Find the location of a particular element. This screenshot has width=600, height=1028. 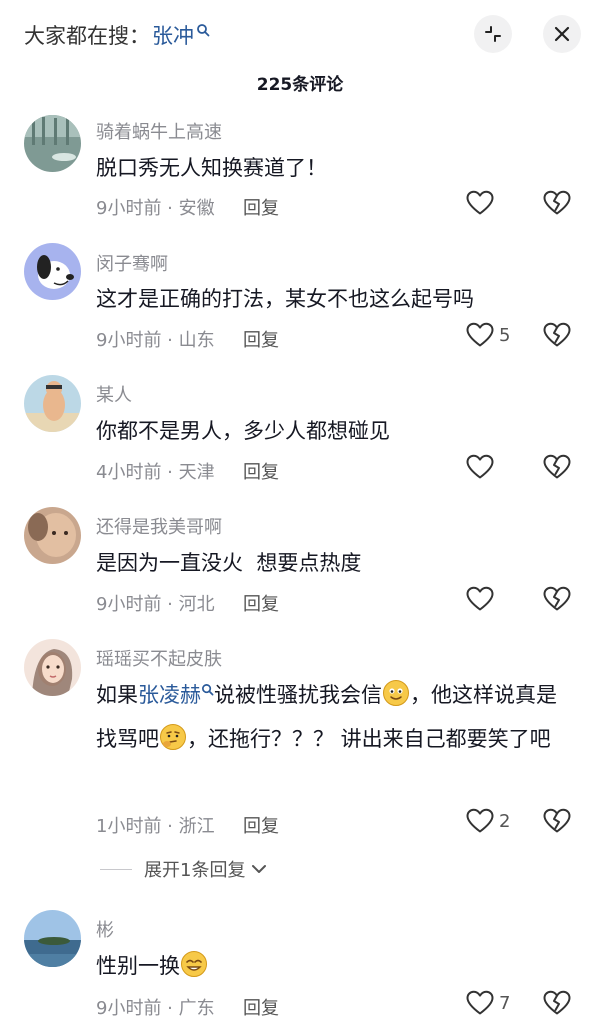

thinking-emoji-icon is located at coordinates (173, 737).